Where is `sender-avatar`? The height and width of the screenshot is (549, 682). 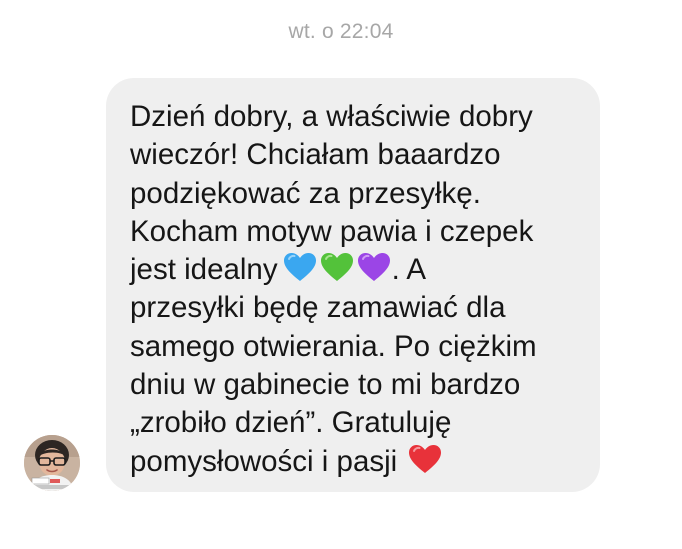
sender-avatar is located at coordinates (52, 463).